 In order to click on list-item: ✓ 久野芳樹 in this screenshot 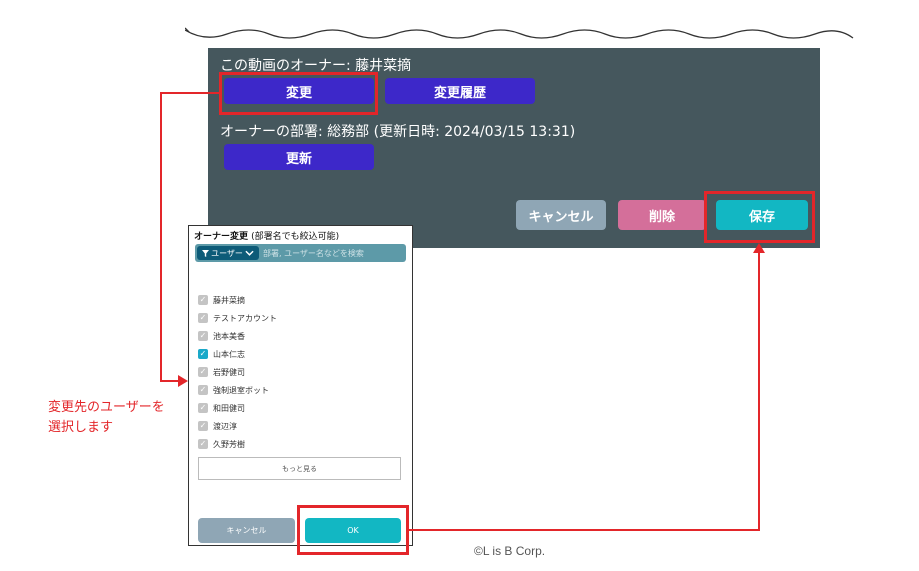, I will do `click(221, 444)`.